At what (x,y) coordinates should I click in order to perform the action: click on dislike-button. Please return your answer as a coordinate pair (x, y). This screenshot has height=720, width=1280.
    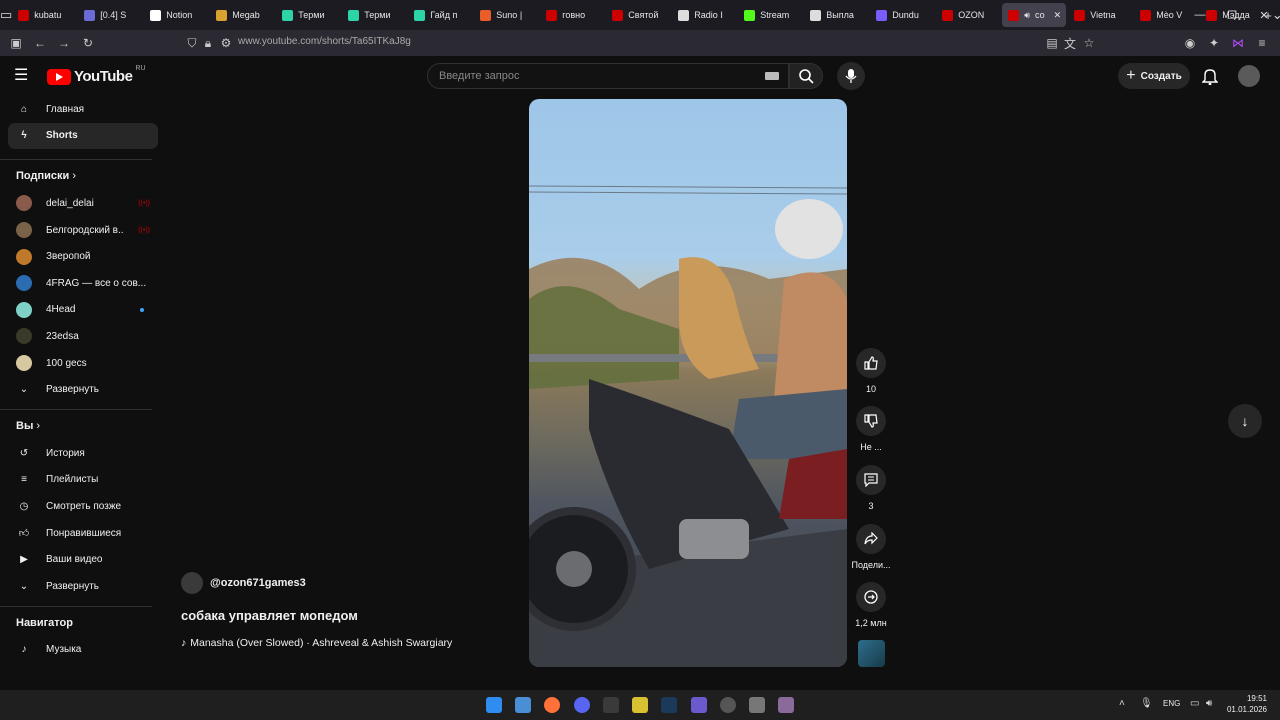
    Looking at the image, I should click on (871, 421).